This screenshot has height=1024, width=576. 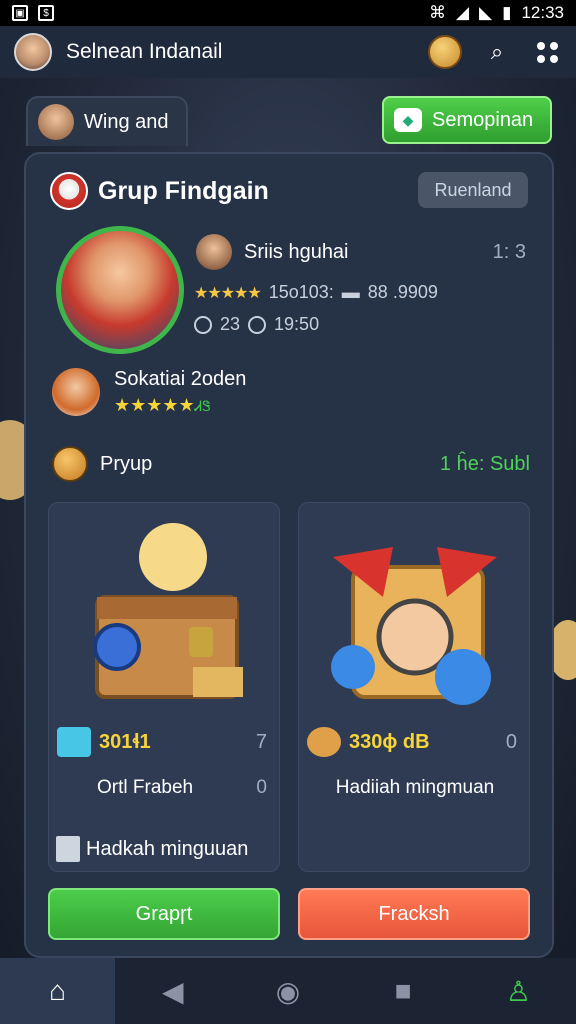 I want to click on time-text: 19:50, so click(x=297, y=324).